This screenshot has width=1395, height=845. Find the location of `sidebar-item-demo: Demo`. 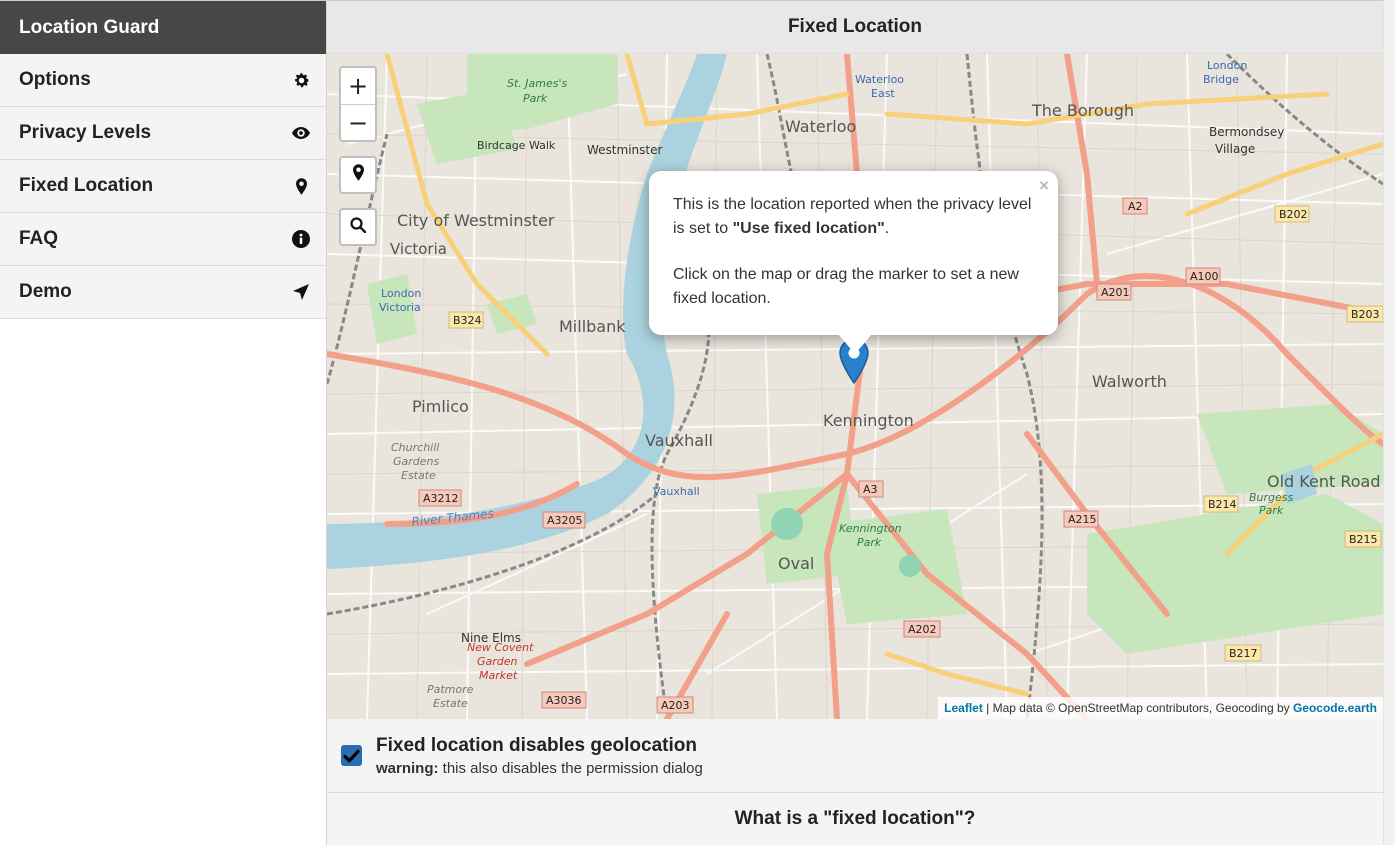

sidebar-item-demo: Demo is located at coordinates (163, 292).